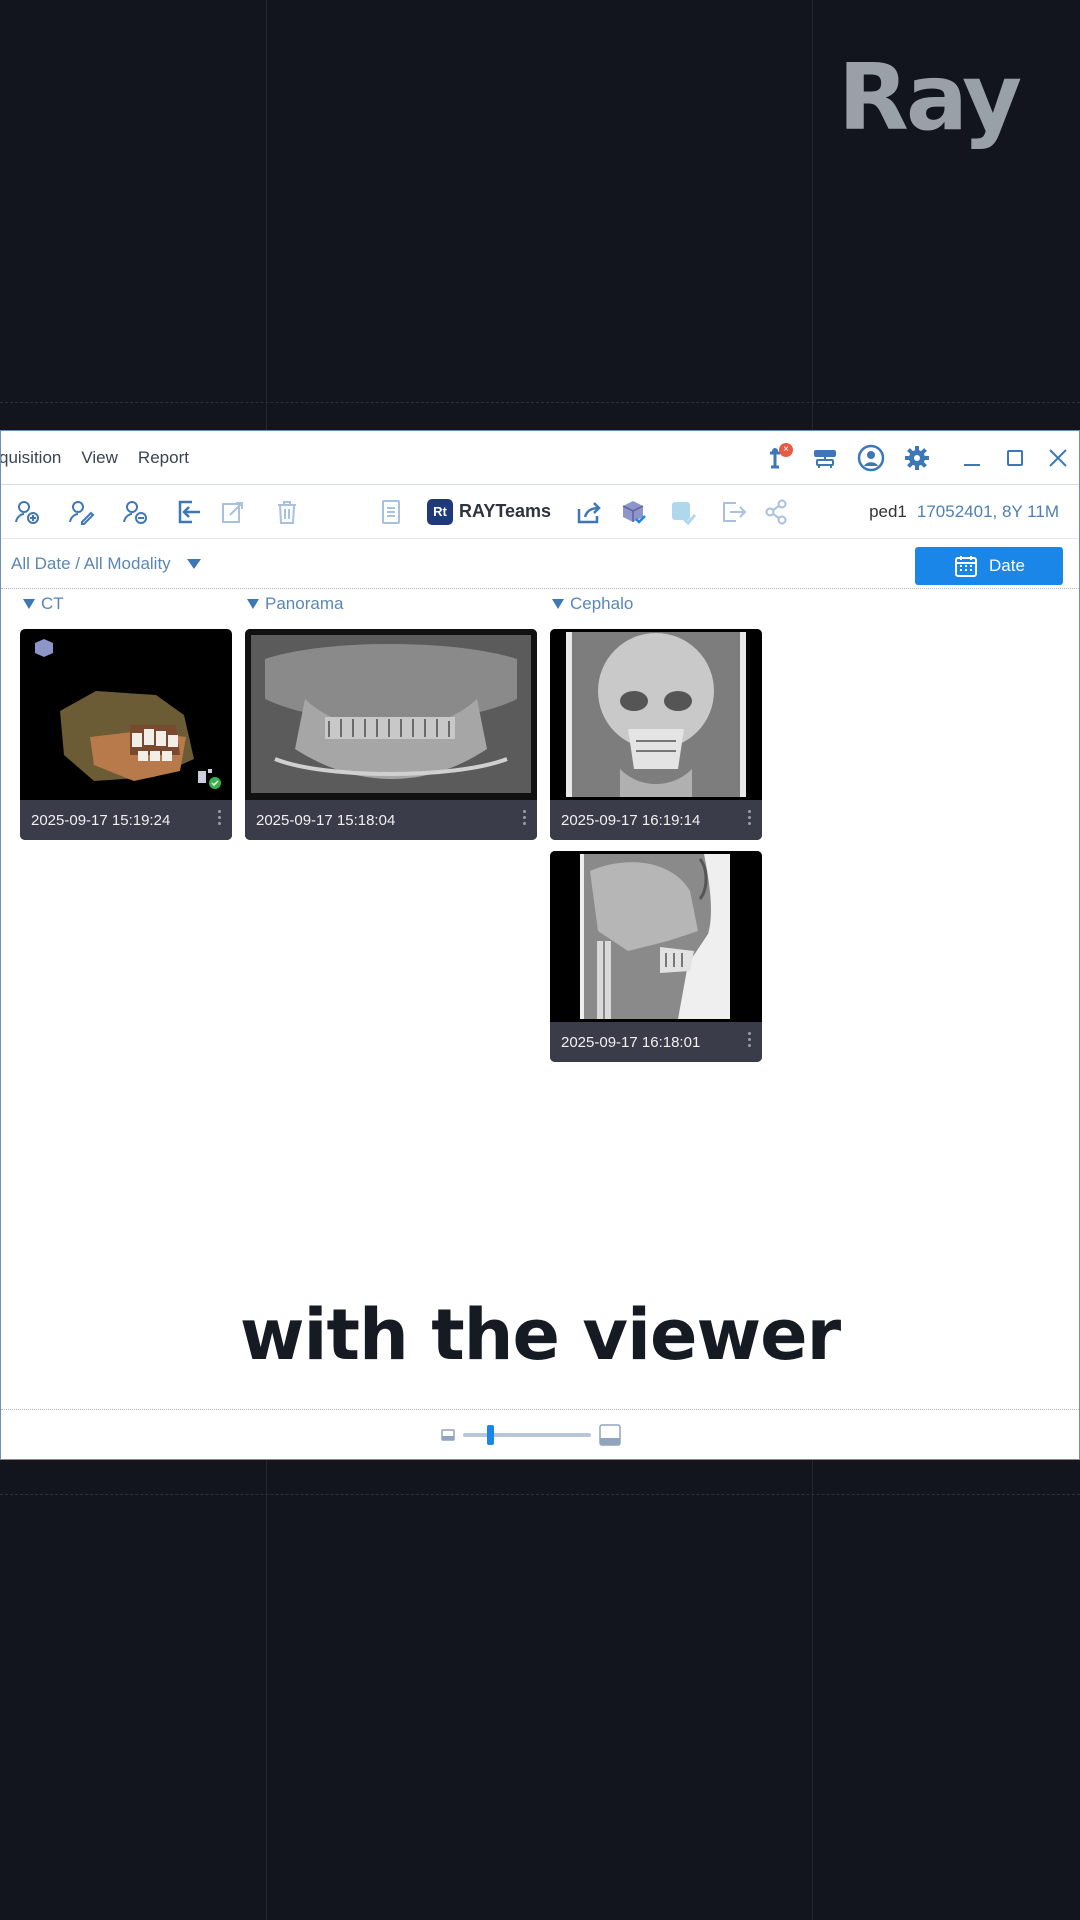  What do you see at coordinates (930, 97) in the screenshot?
I see `brand-logo: Ray` at bounding box center [930, 97].